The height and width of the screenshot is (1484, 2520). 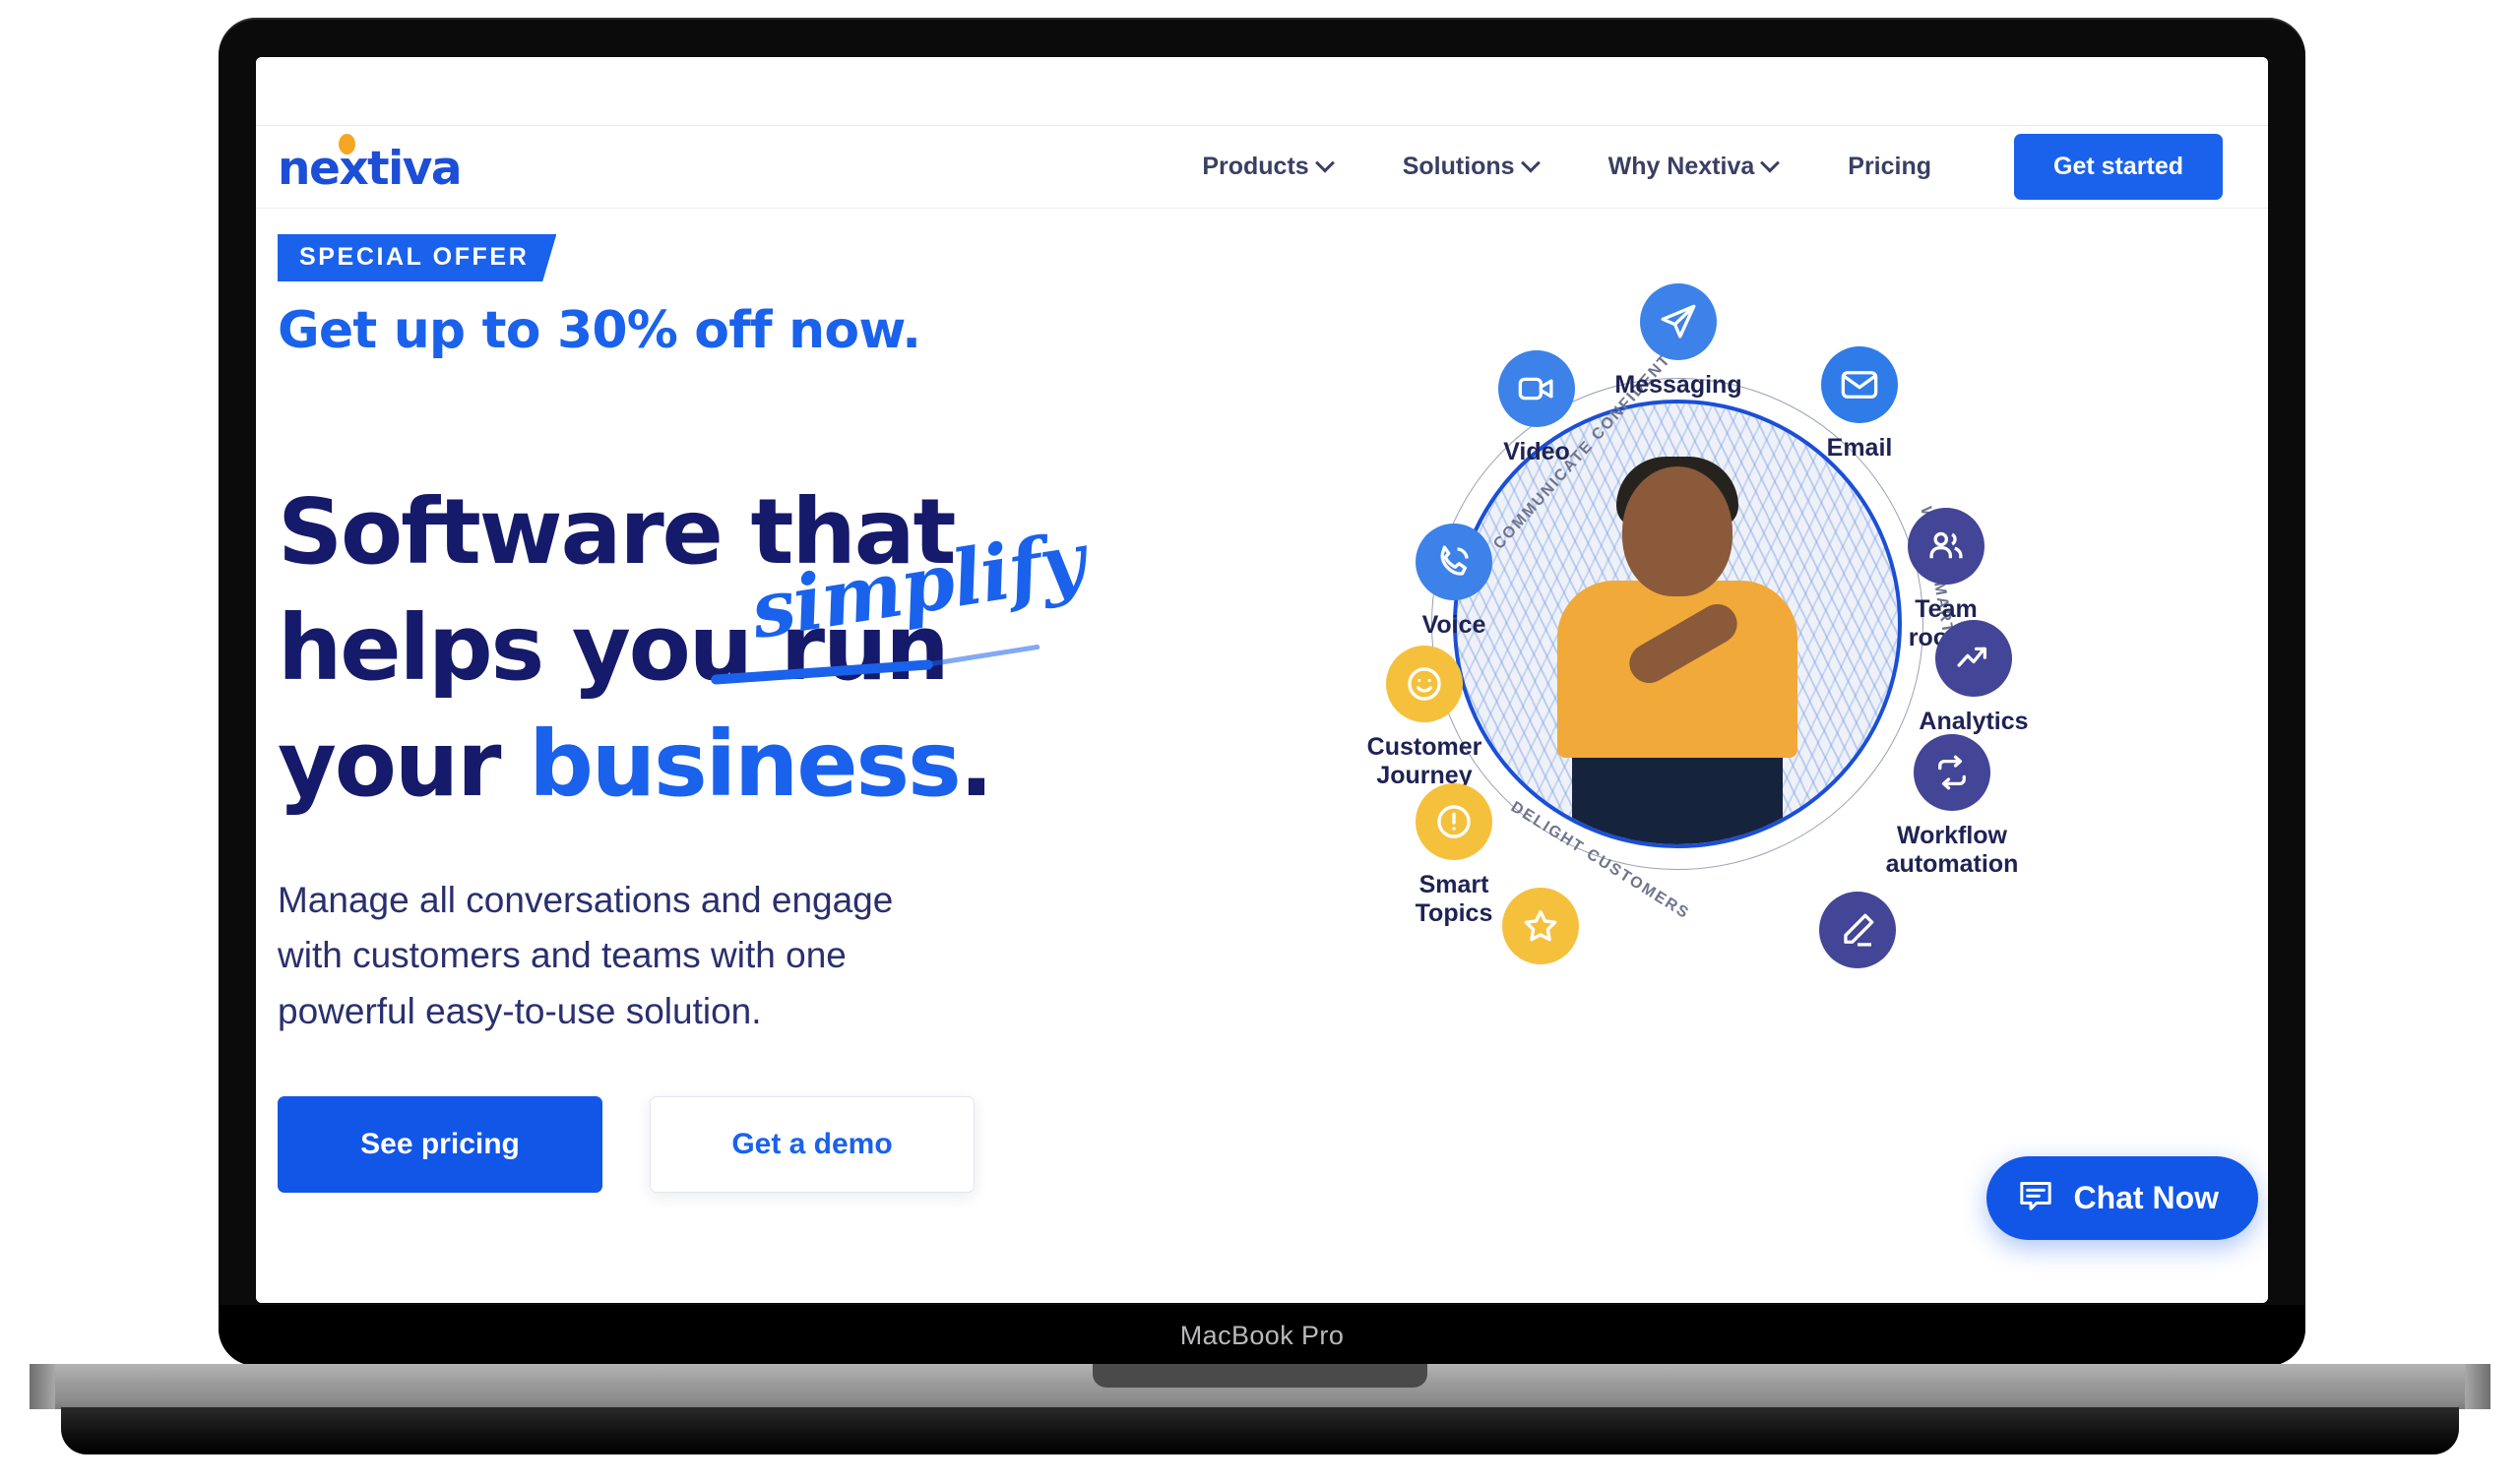 What do you see at coordinates (1424, 761) in the screenshot?
I see `feature-label: Customer Journey` at bounding box center [1424, 761].